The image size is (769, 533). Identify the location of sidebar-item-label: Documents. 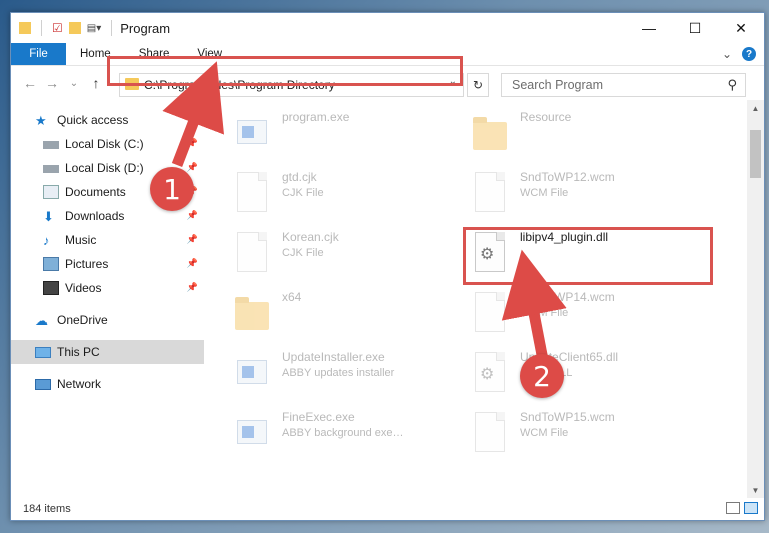
(95, 192).